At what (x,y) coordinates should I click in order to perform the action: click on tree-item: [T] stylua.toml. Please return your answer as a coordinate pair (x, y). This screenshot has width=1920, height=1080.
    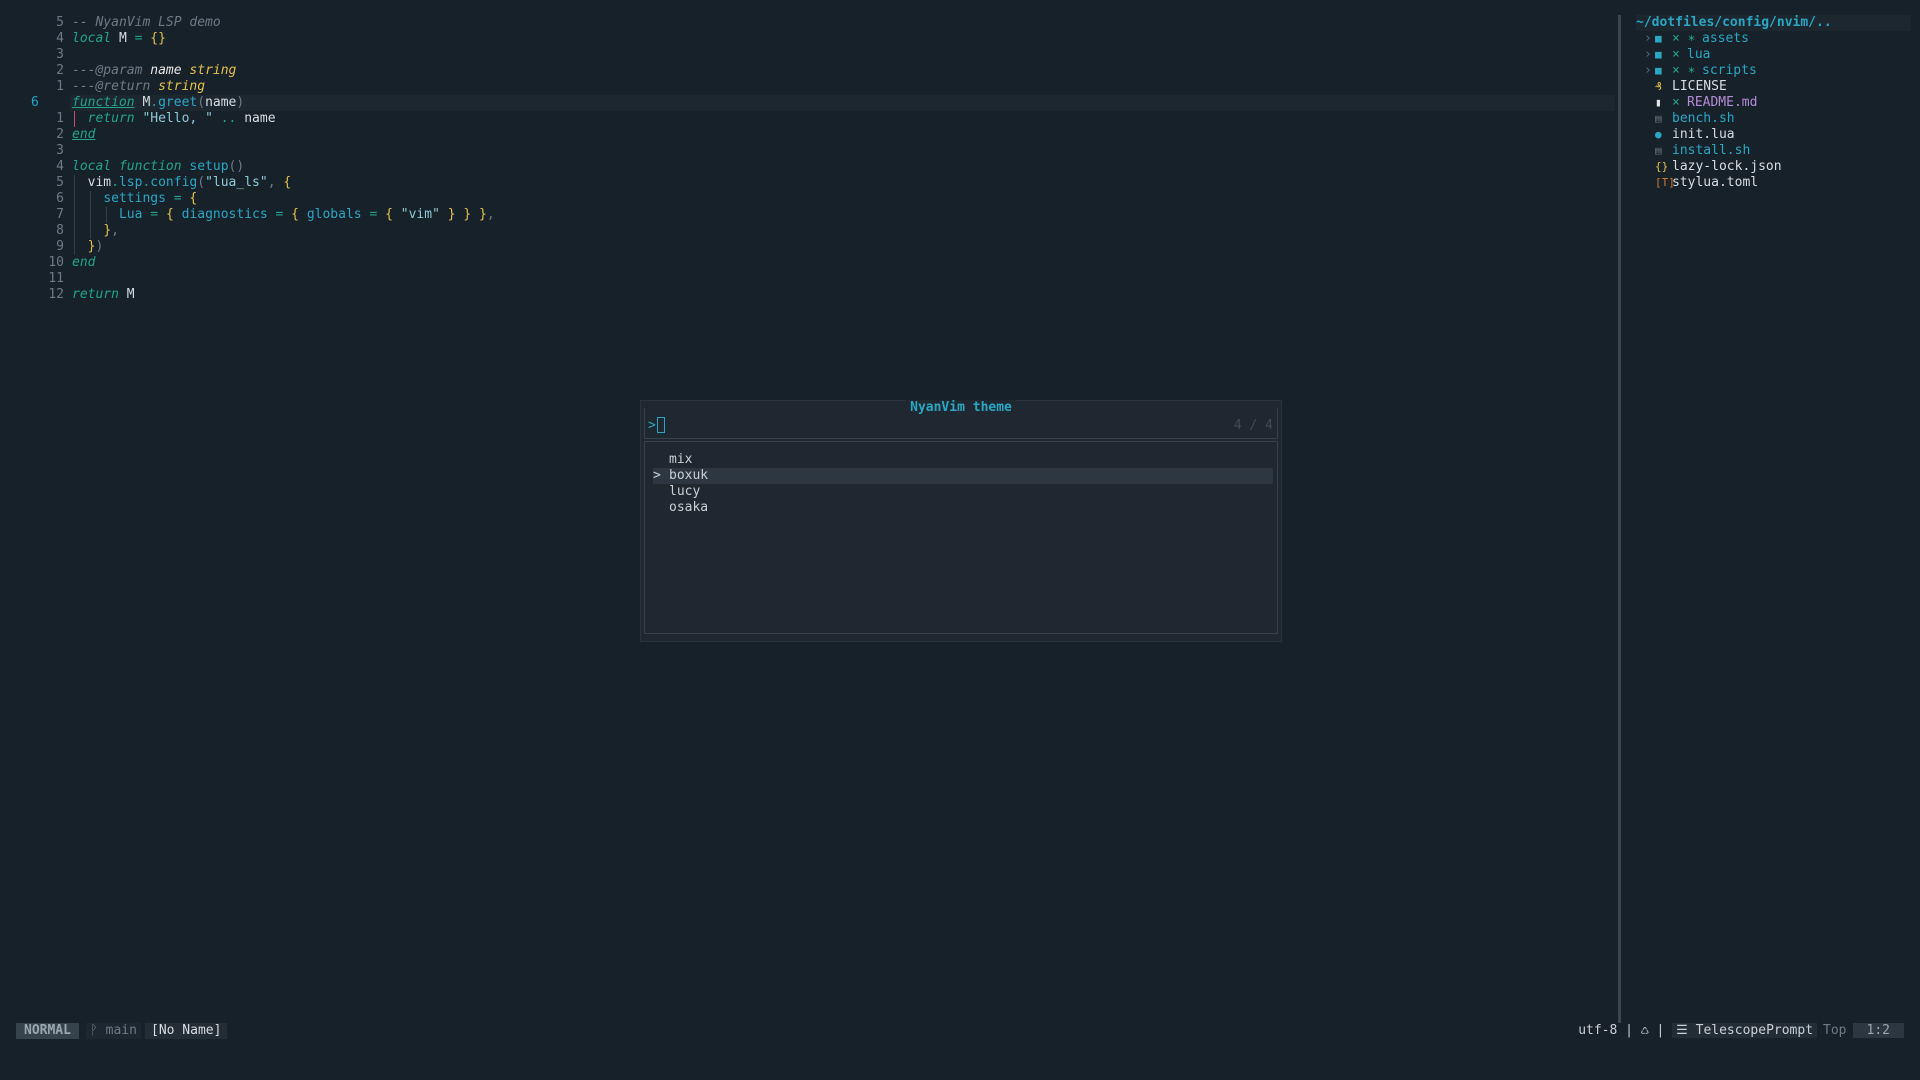
    Looking at the image, I should click on (1767, 183).